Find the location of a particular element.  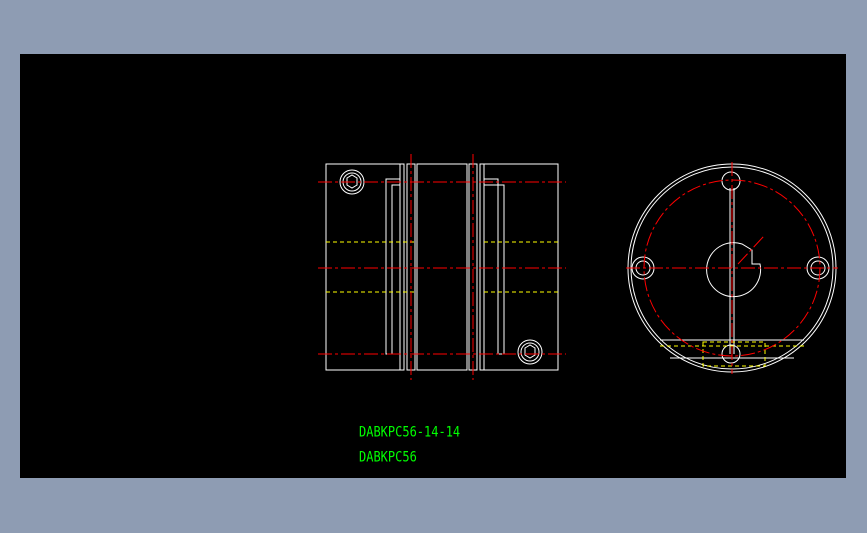

side-view is located at coordinates (442, 267).